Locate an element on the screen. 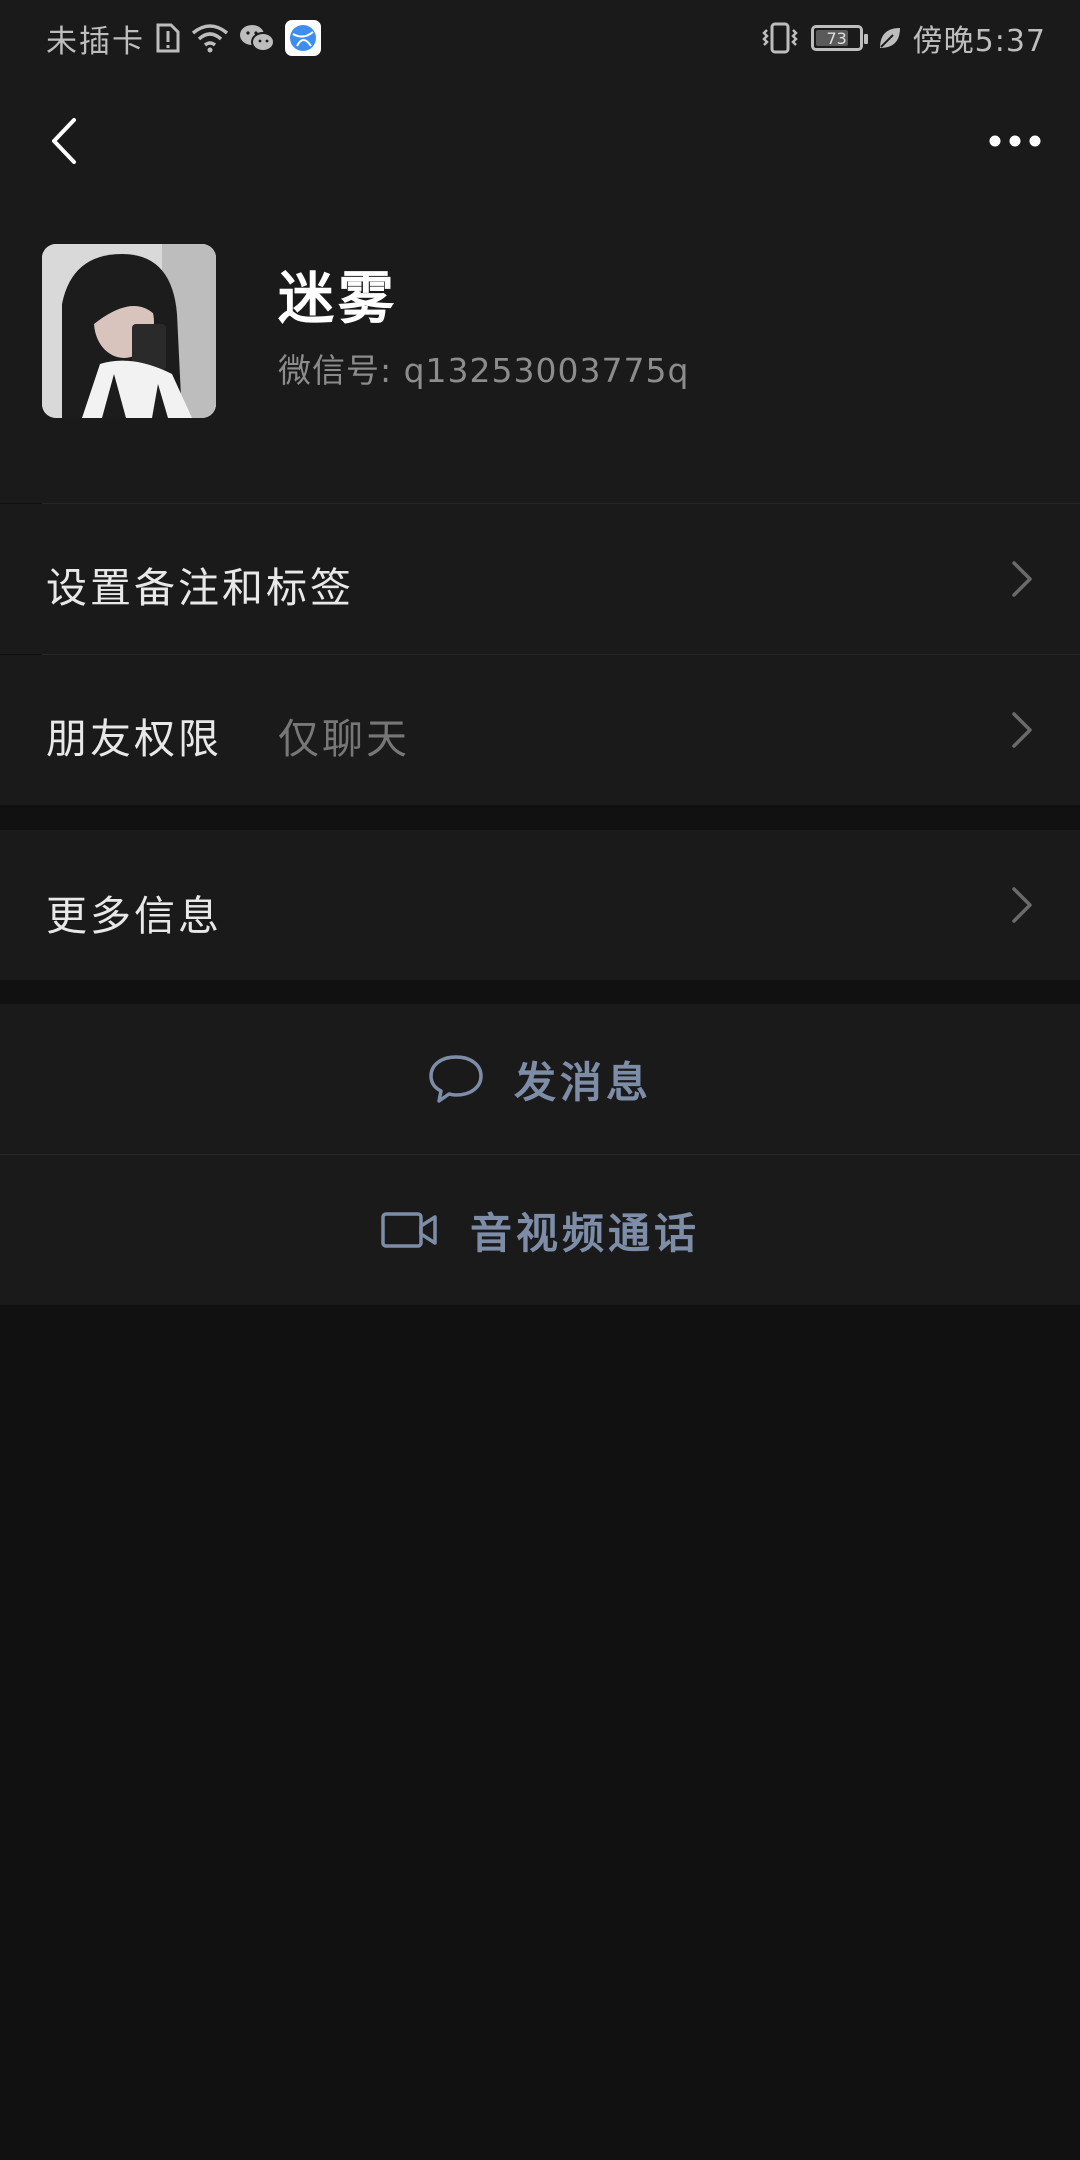 Image resolution: width=1080 pixels, height=2160 pixels. wechat-id: 微信号: q13253003775q is located at coordinates (483, 368).